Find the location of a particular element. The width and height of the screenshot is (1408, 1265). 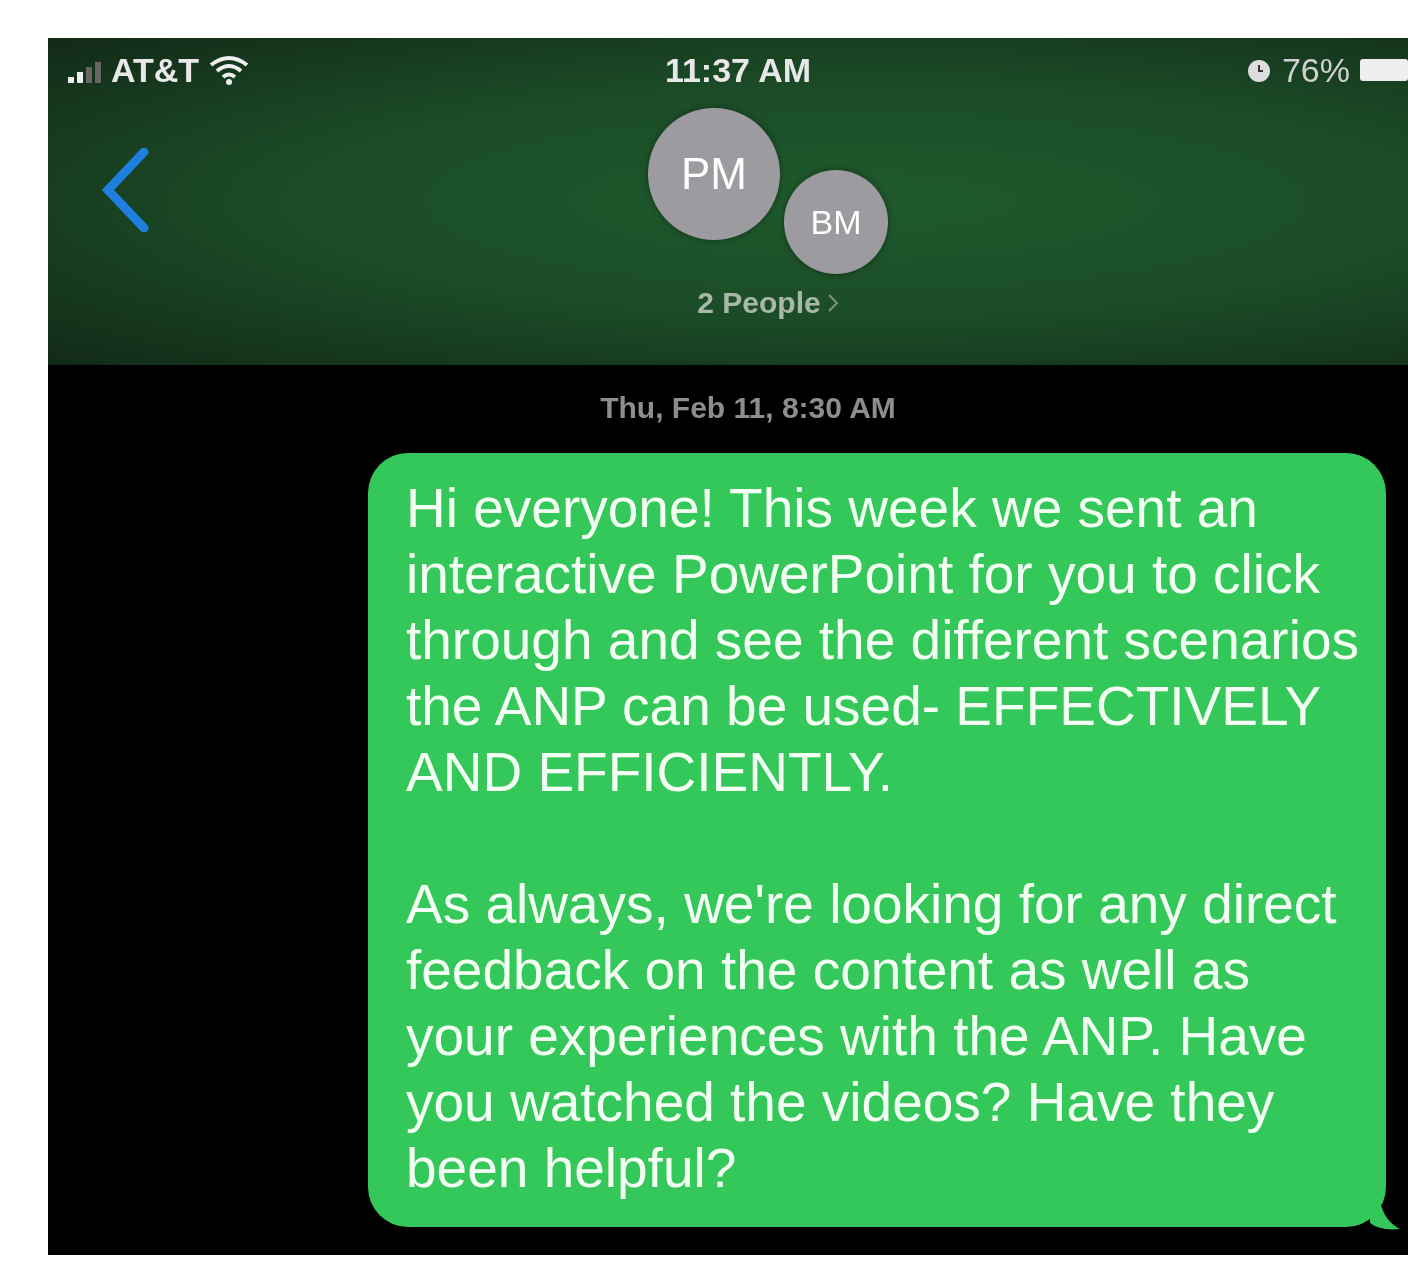

wifi-icon is located at coordinates (229, 70).